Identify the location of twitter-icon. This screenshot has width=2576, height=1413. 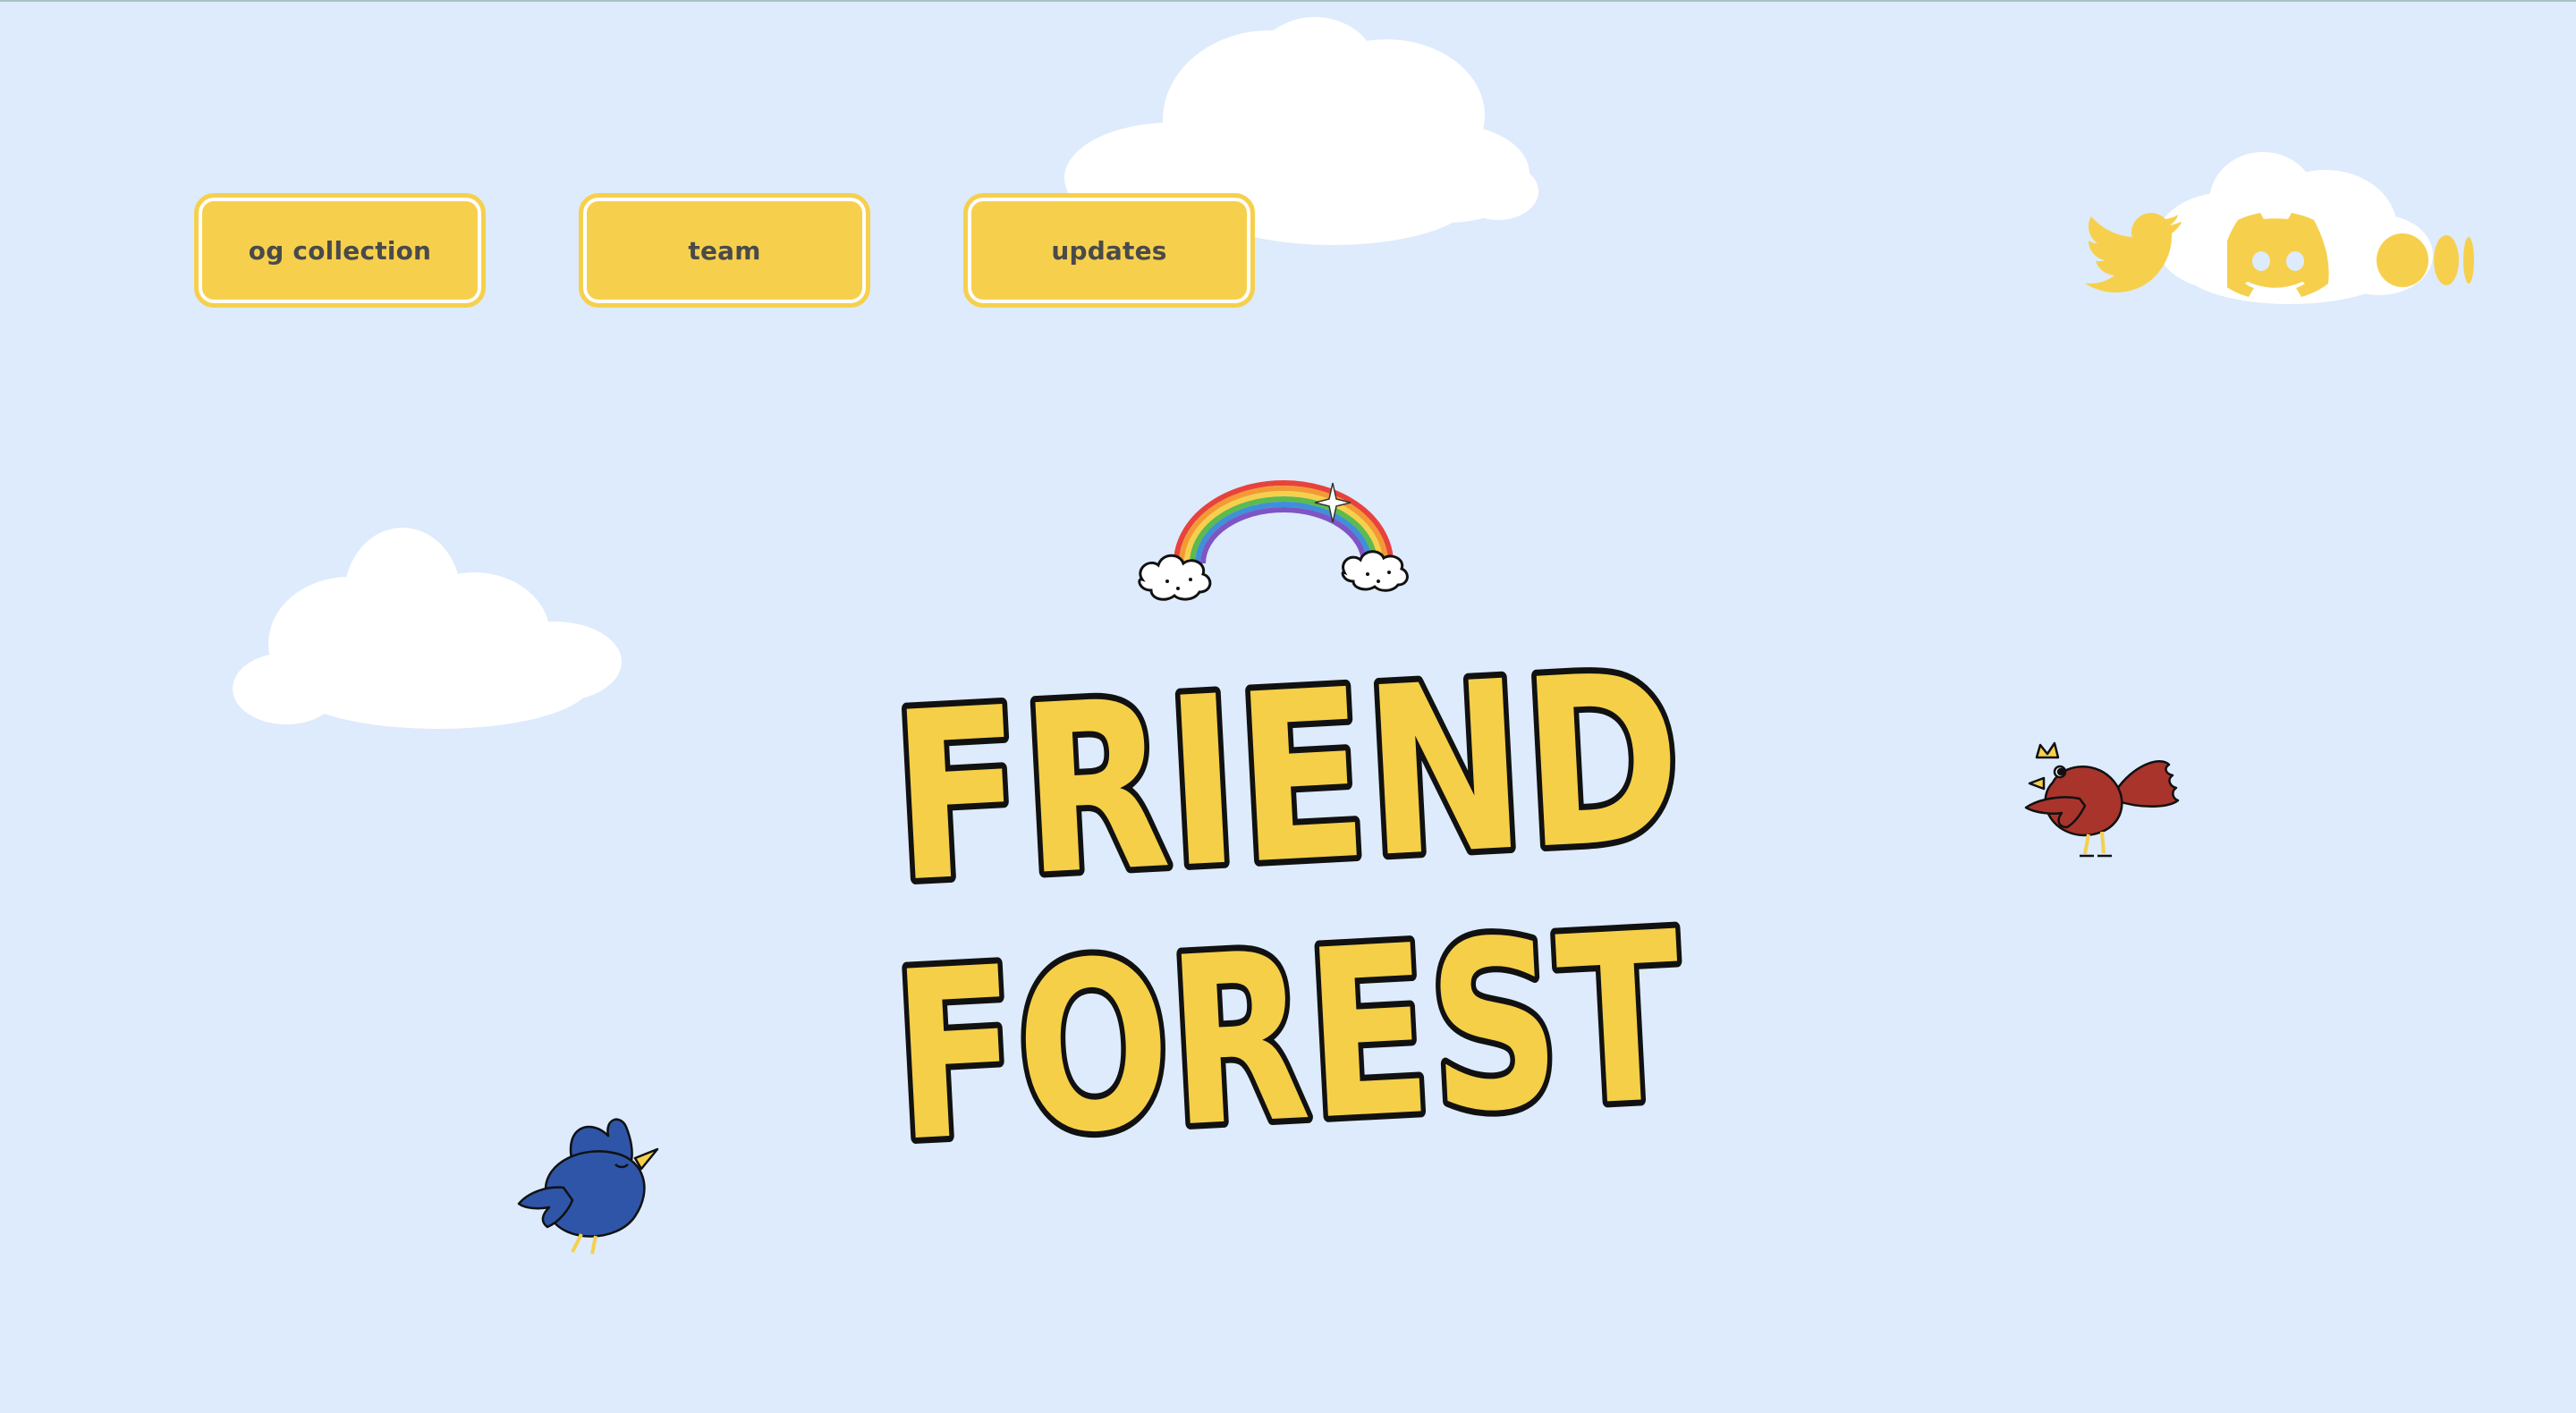
(2133, 255).